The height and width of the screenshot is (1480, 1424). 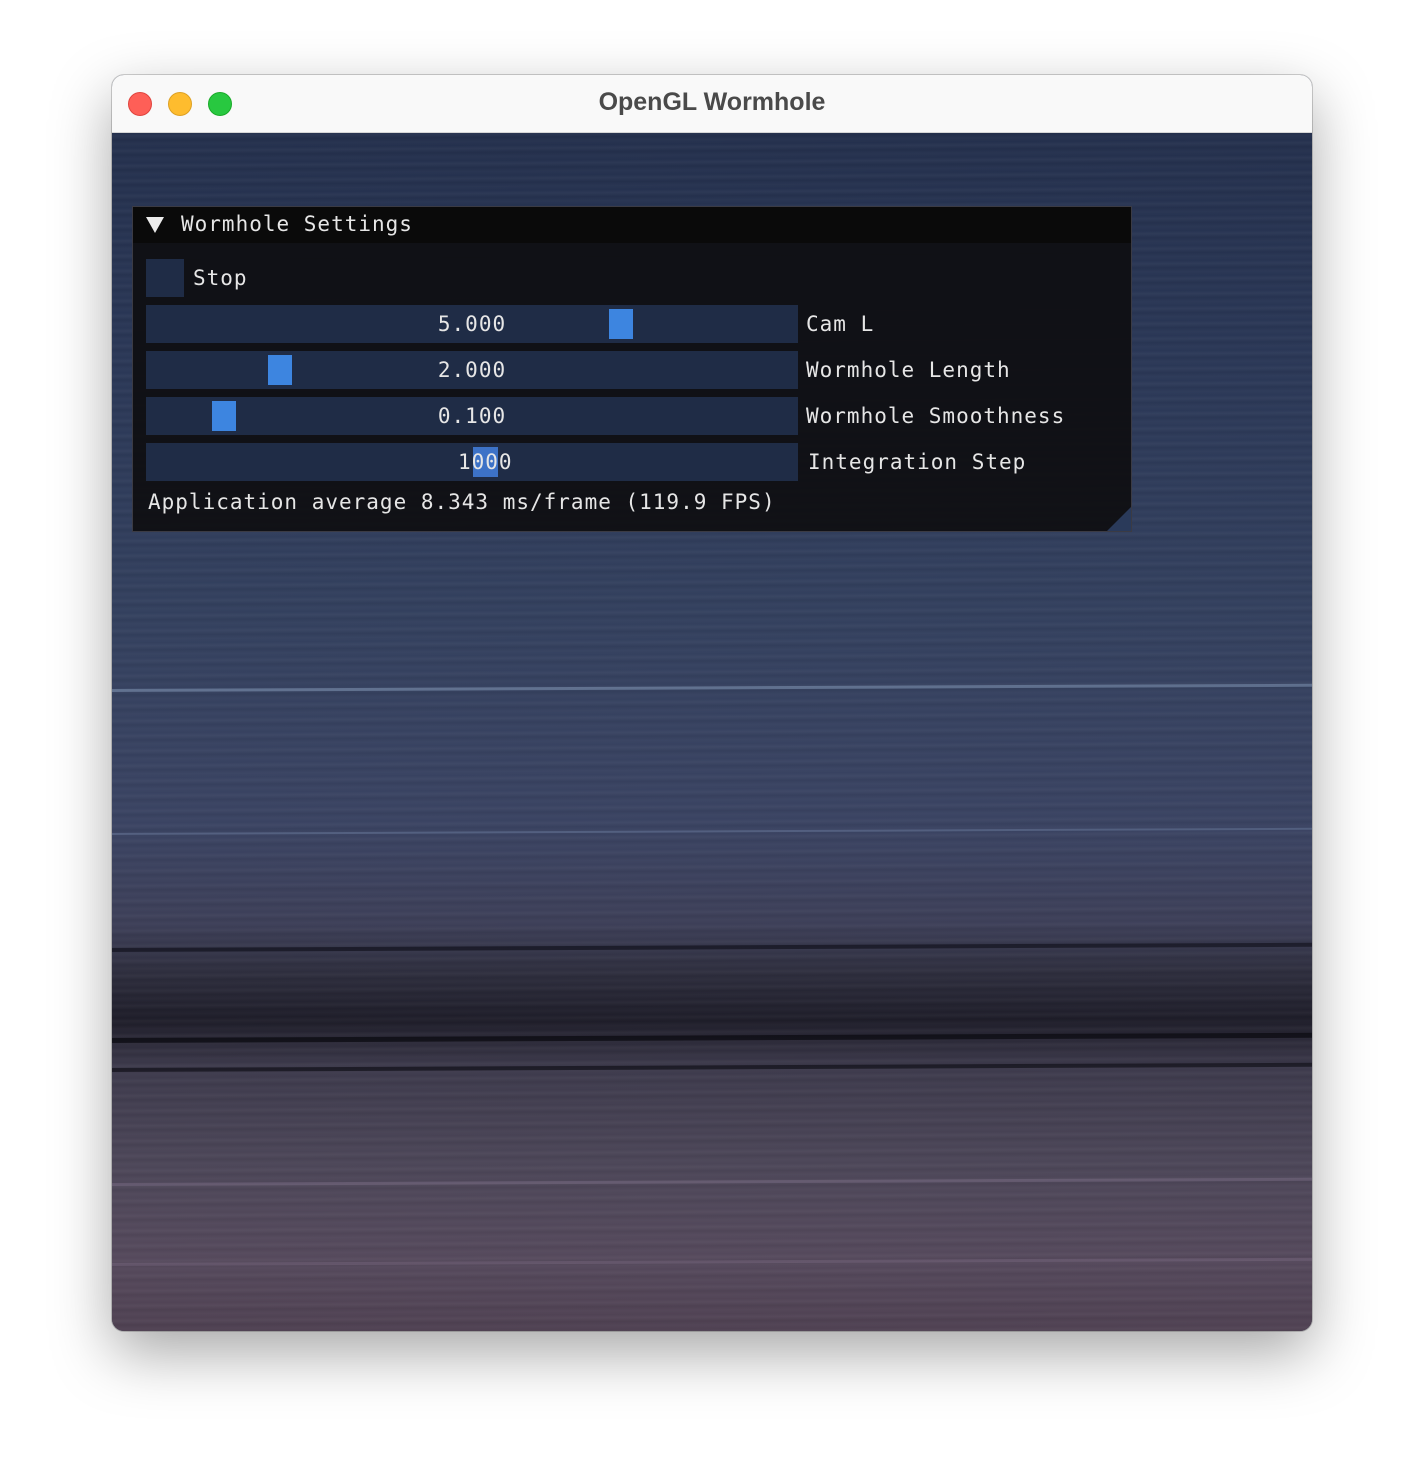 What do you see at coordinates (155, 225) in the screenshot?
I see `collapse-triangle-icon` at bounding box center [155, 225].